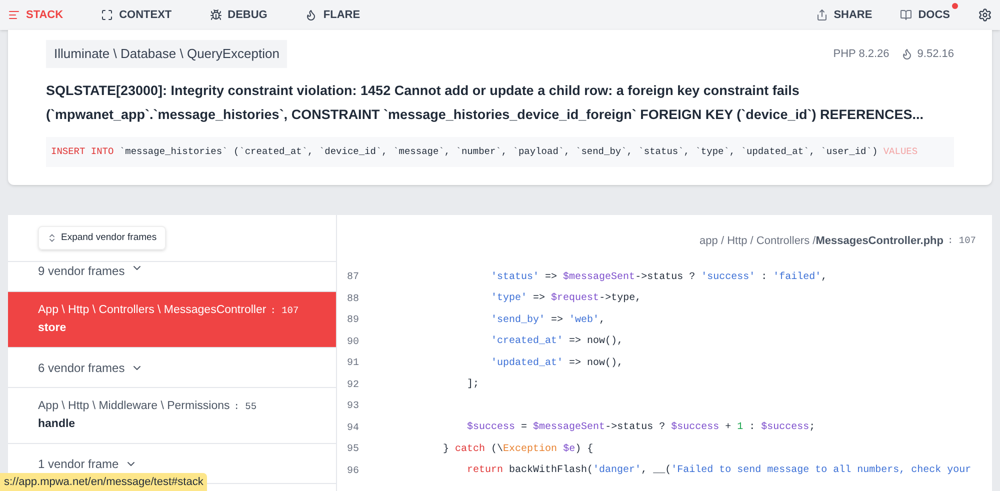  I want to click on code-line: return backWithFlash('danger', __('Failed to send message to all numbers, check your, so click(719, 471).